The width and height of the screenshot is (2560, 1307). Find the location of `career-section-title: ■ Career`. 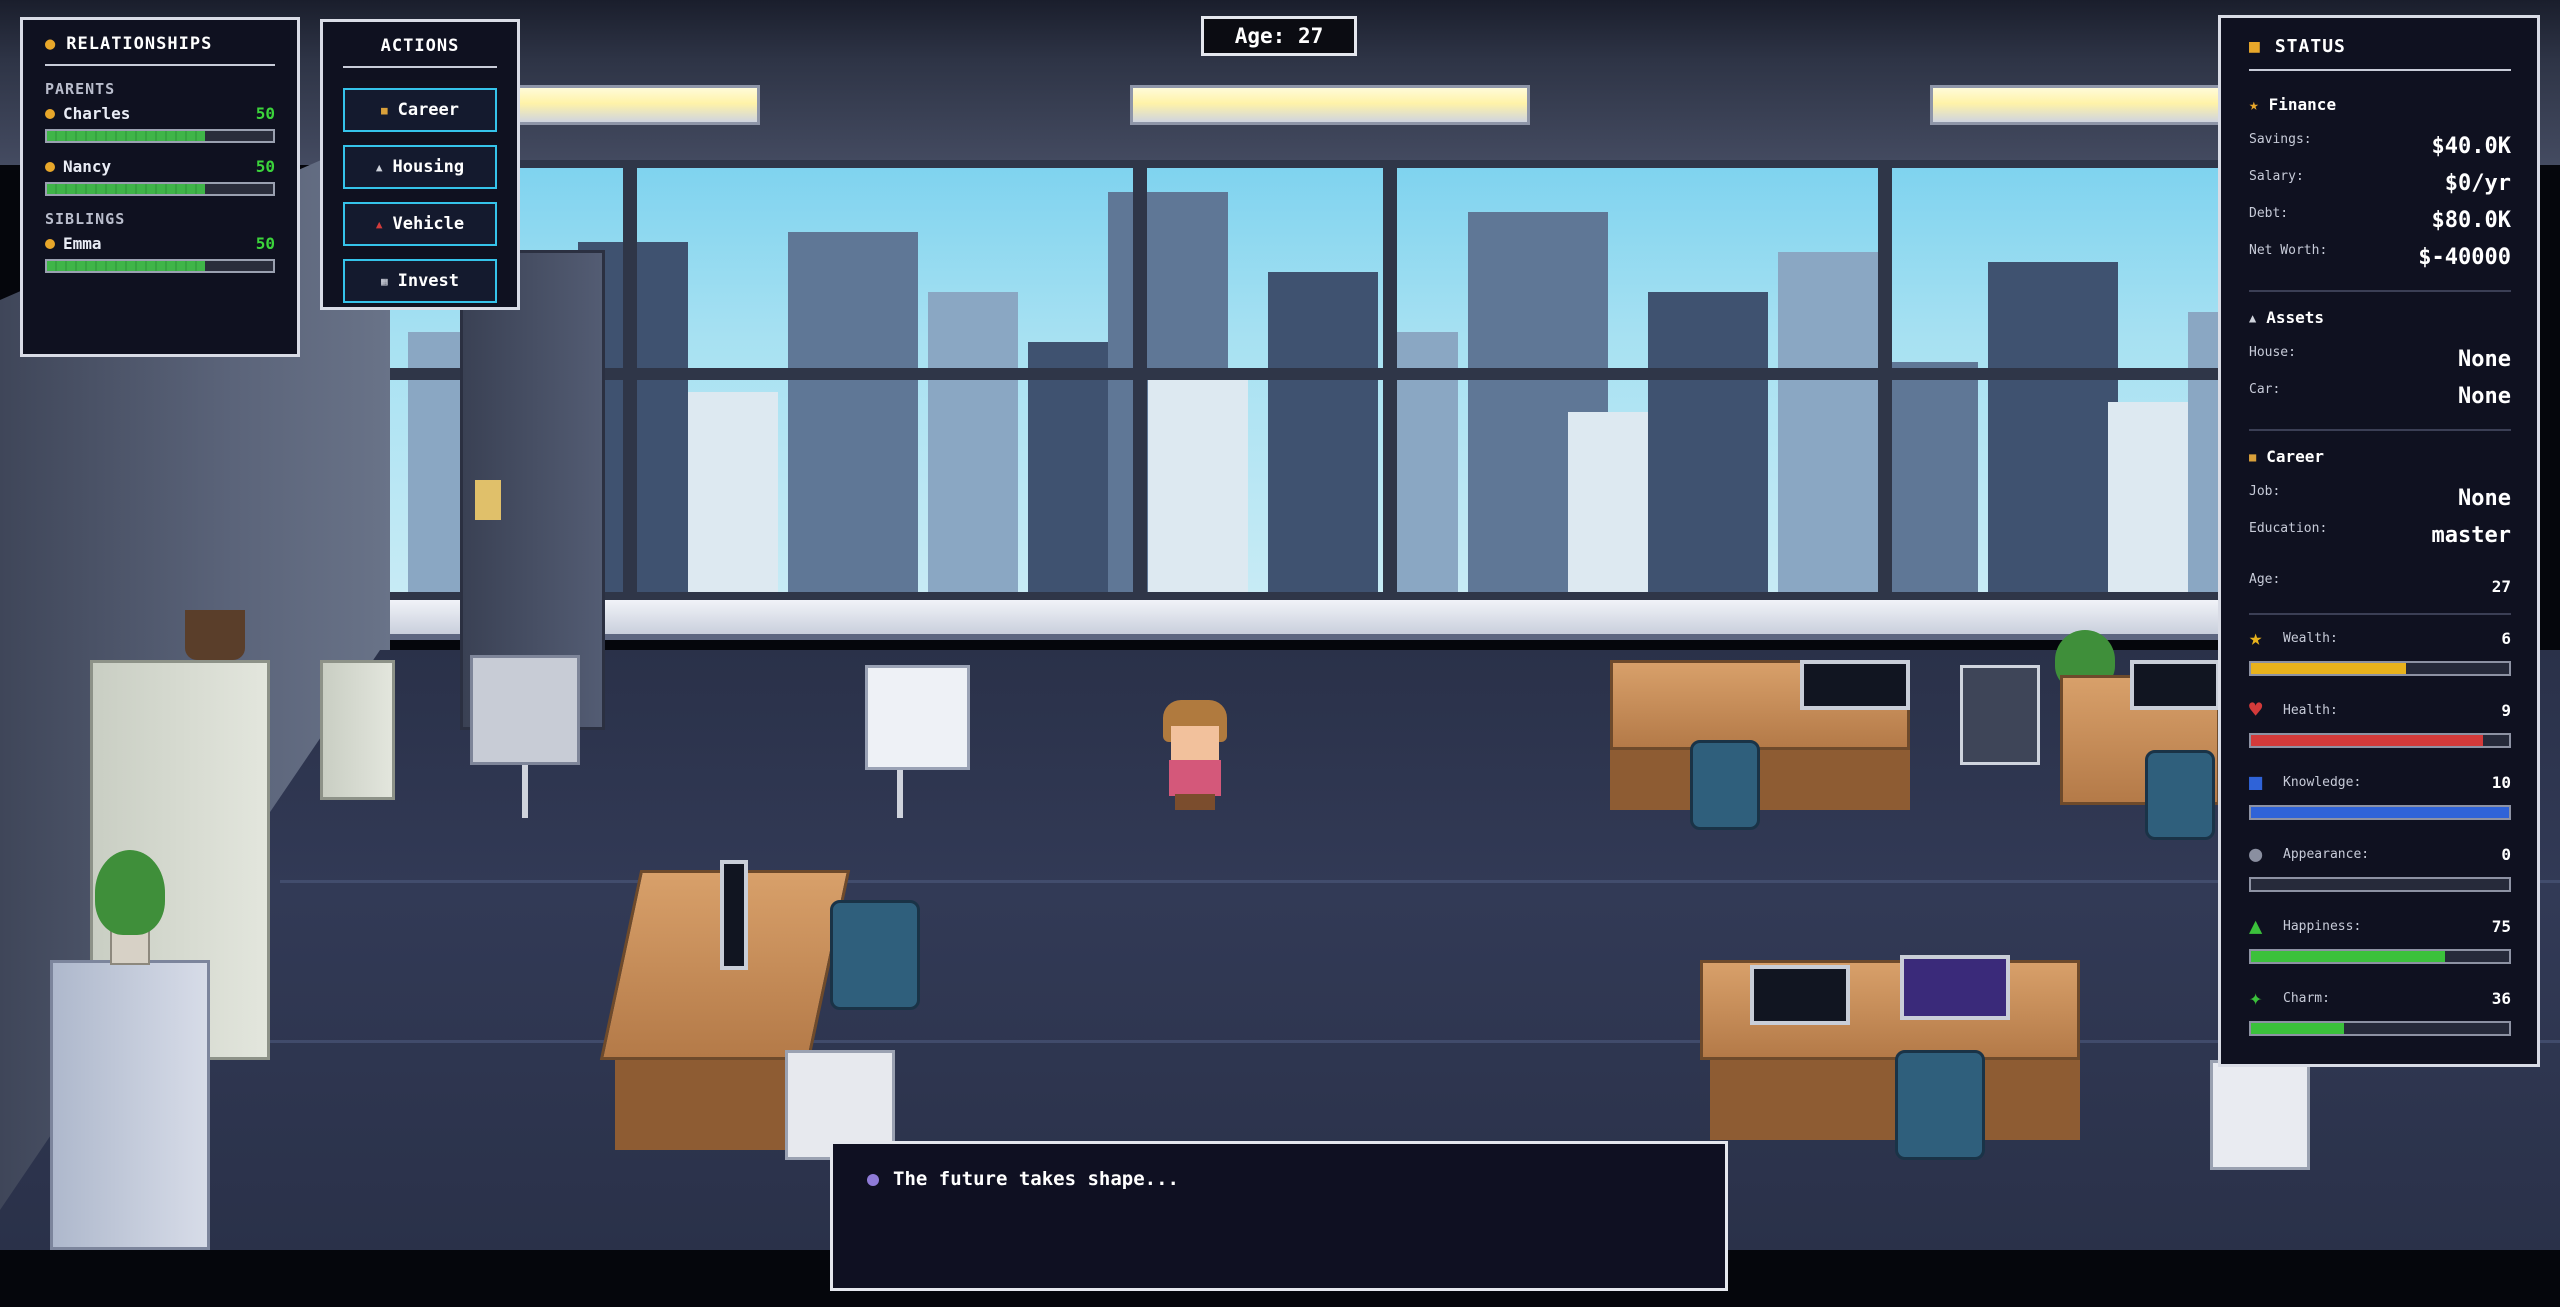

career-section-title: ■ Career is located at coordinates (2380, 456).